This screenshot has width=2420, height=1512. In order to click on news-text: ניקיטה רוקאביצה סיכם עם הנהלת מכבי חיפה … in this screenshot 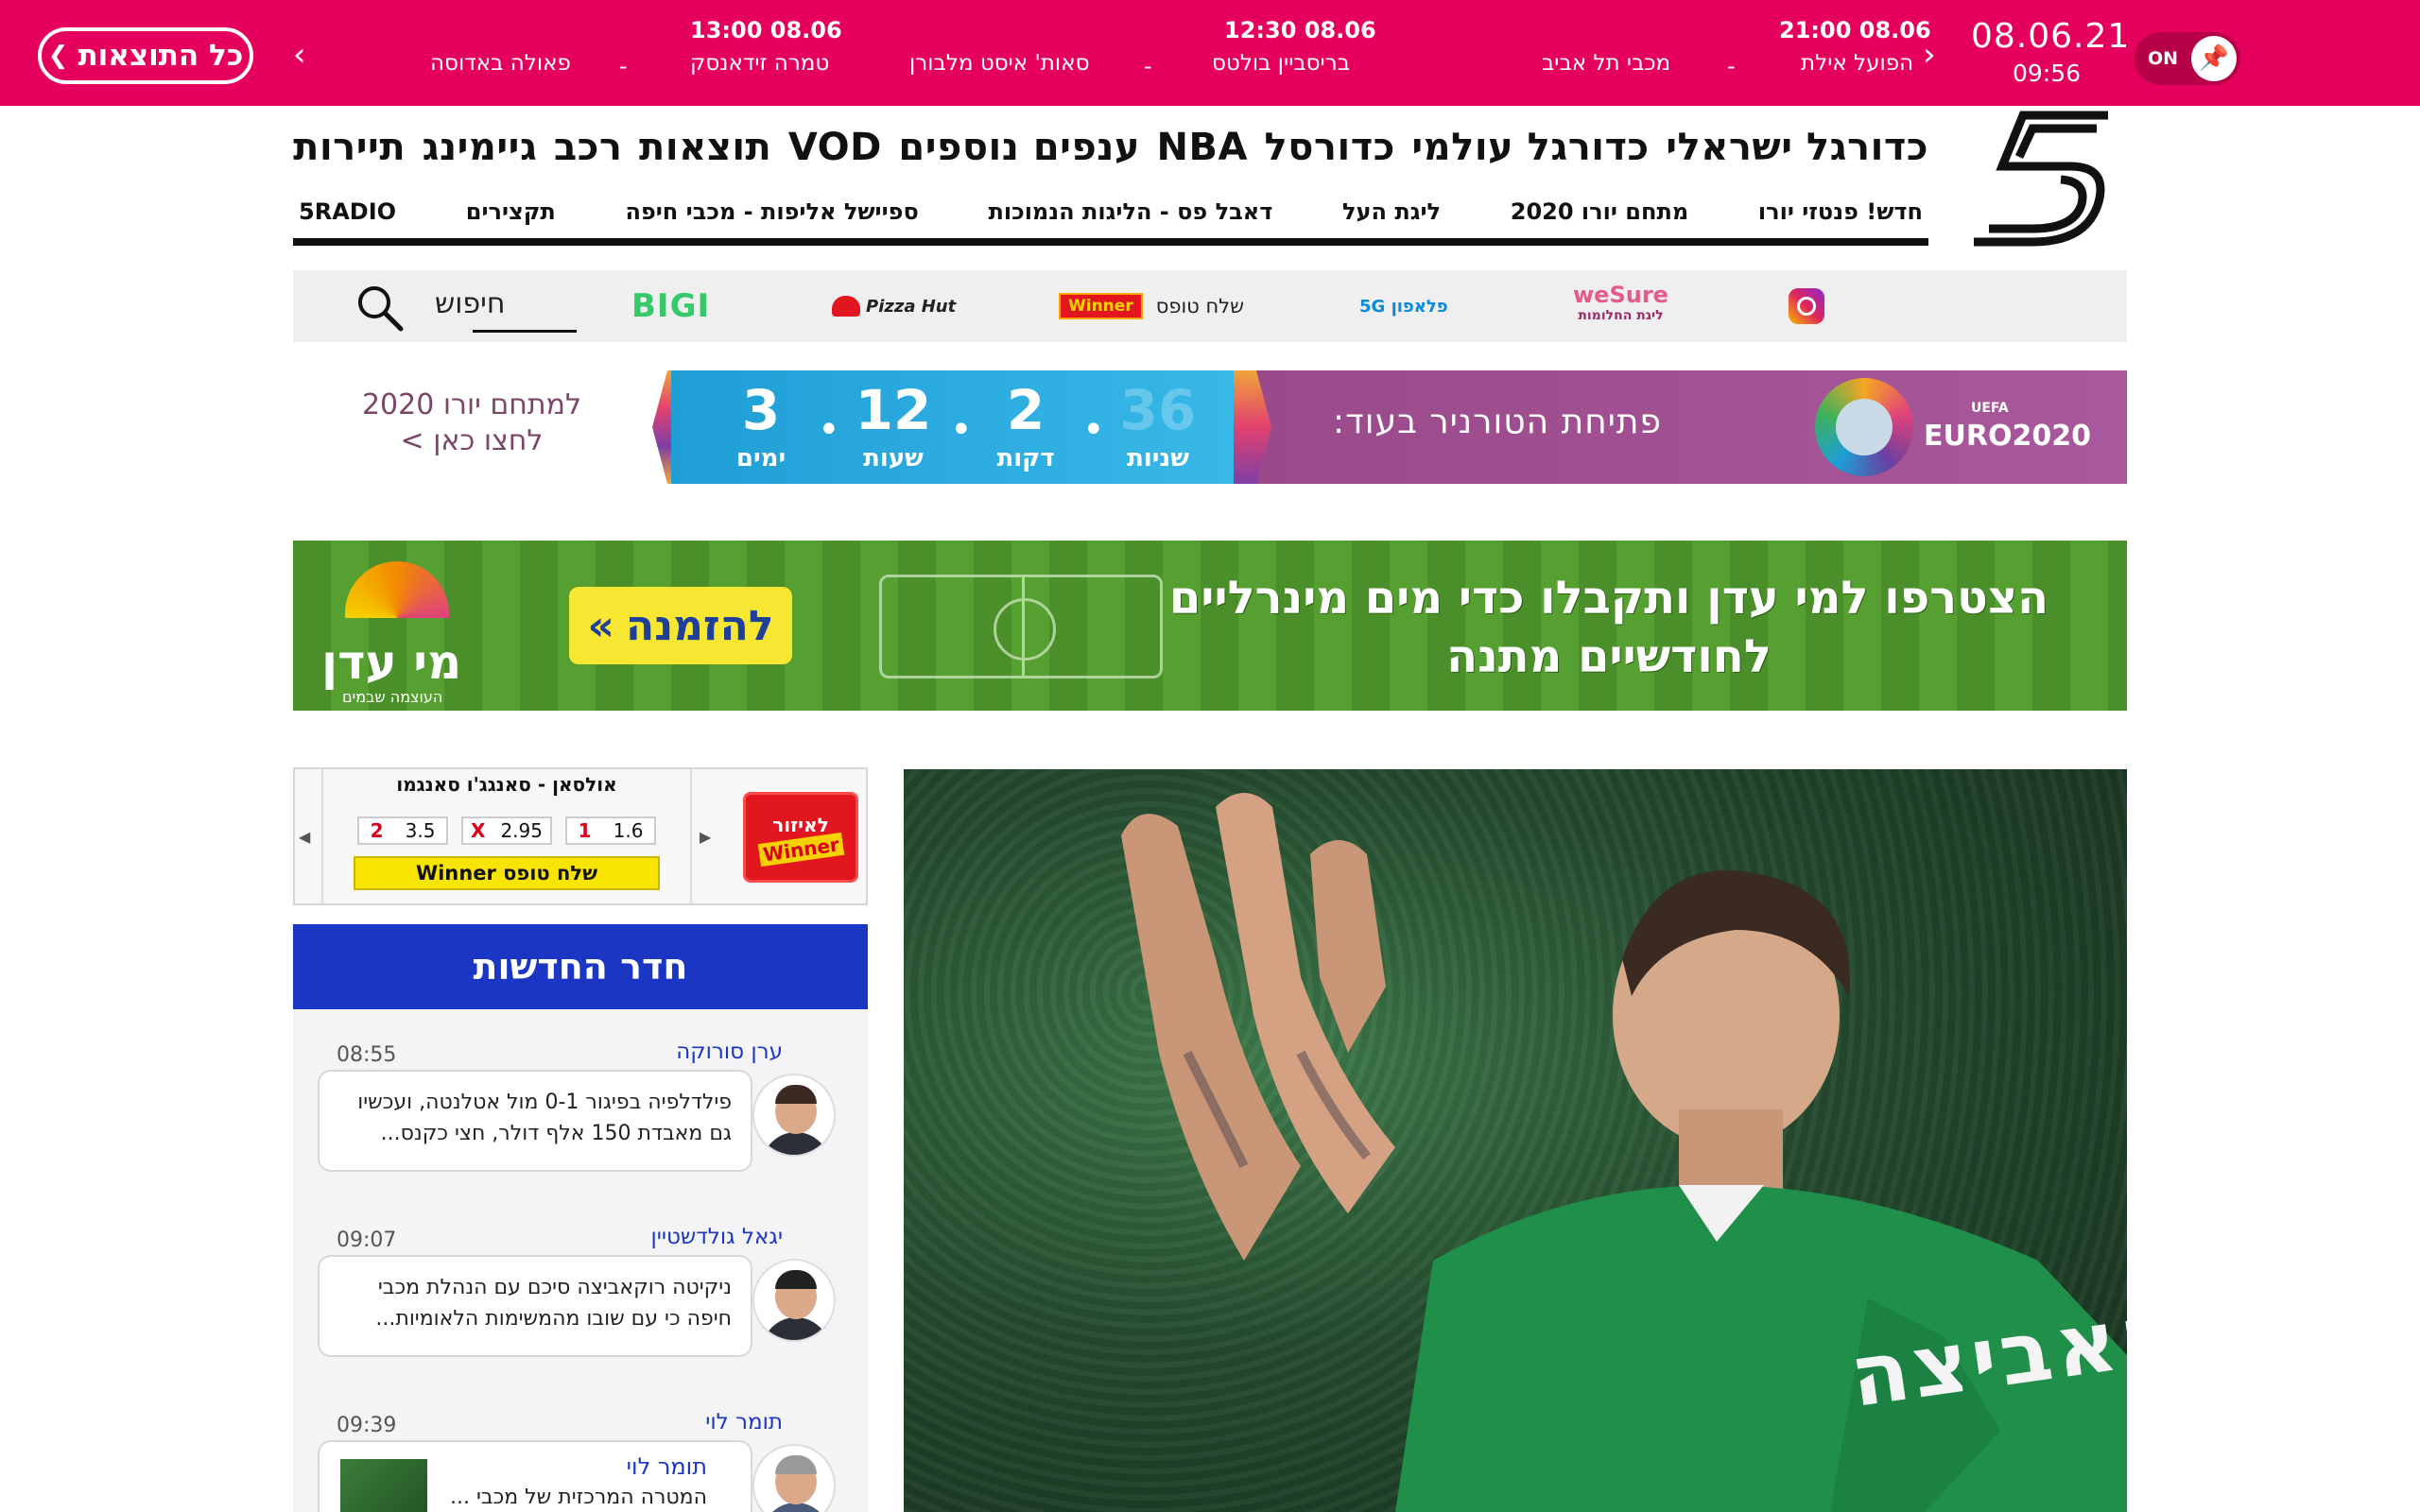, I will do `click(535, 1306)`.